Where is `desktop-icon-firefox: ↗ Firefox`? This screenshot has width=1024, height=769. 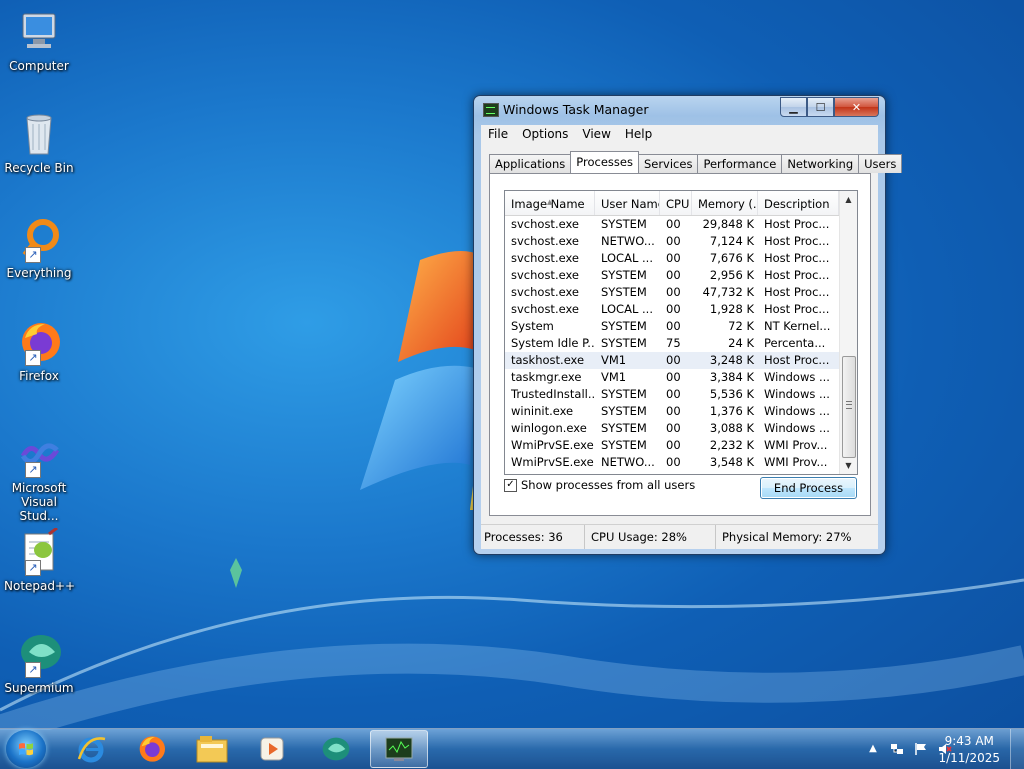 desktop-icon-firefox: ↗ Firefox is located at coordinates (39, 350).